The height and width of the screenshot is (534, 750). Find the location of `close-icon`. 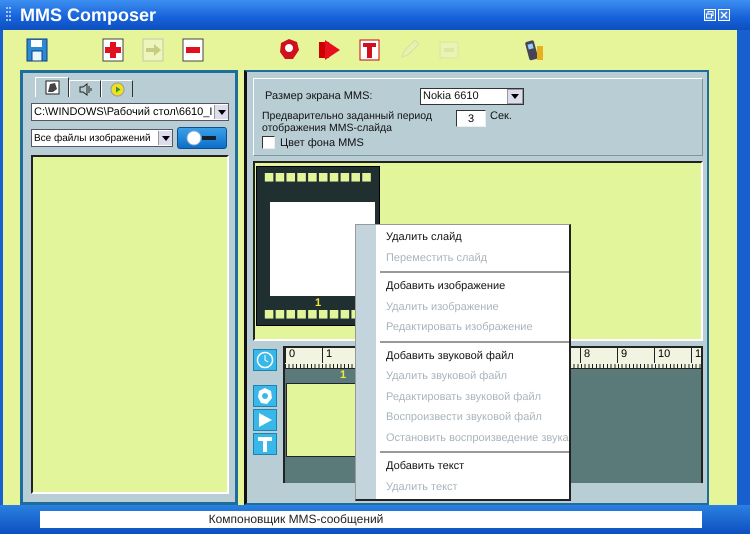

close-icon is located at coordinates (724, 15).